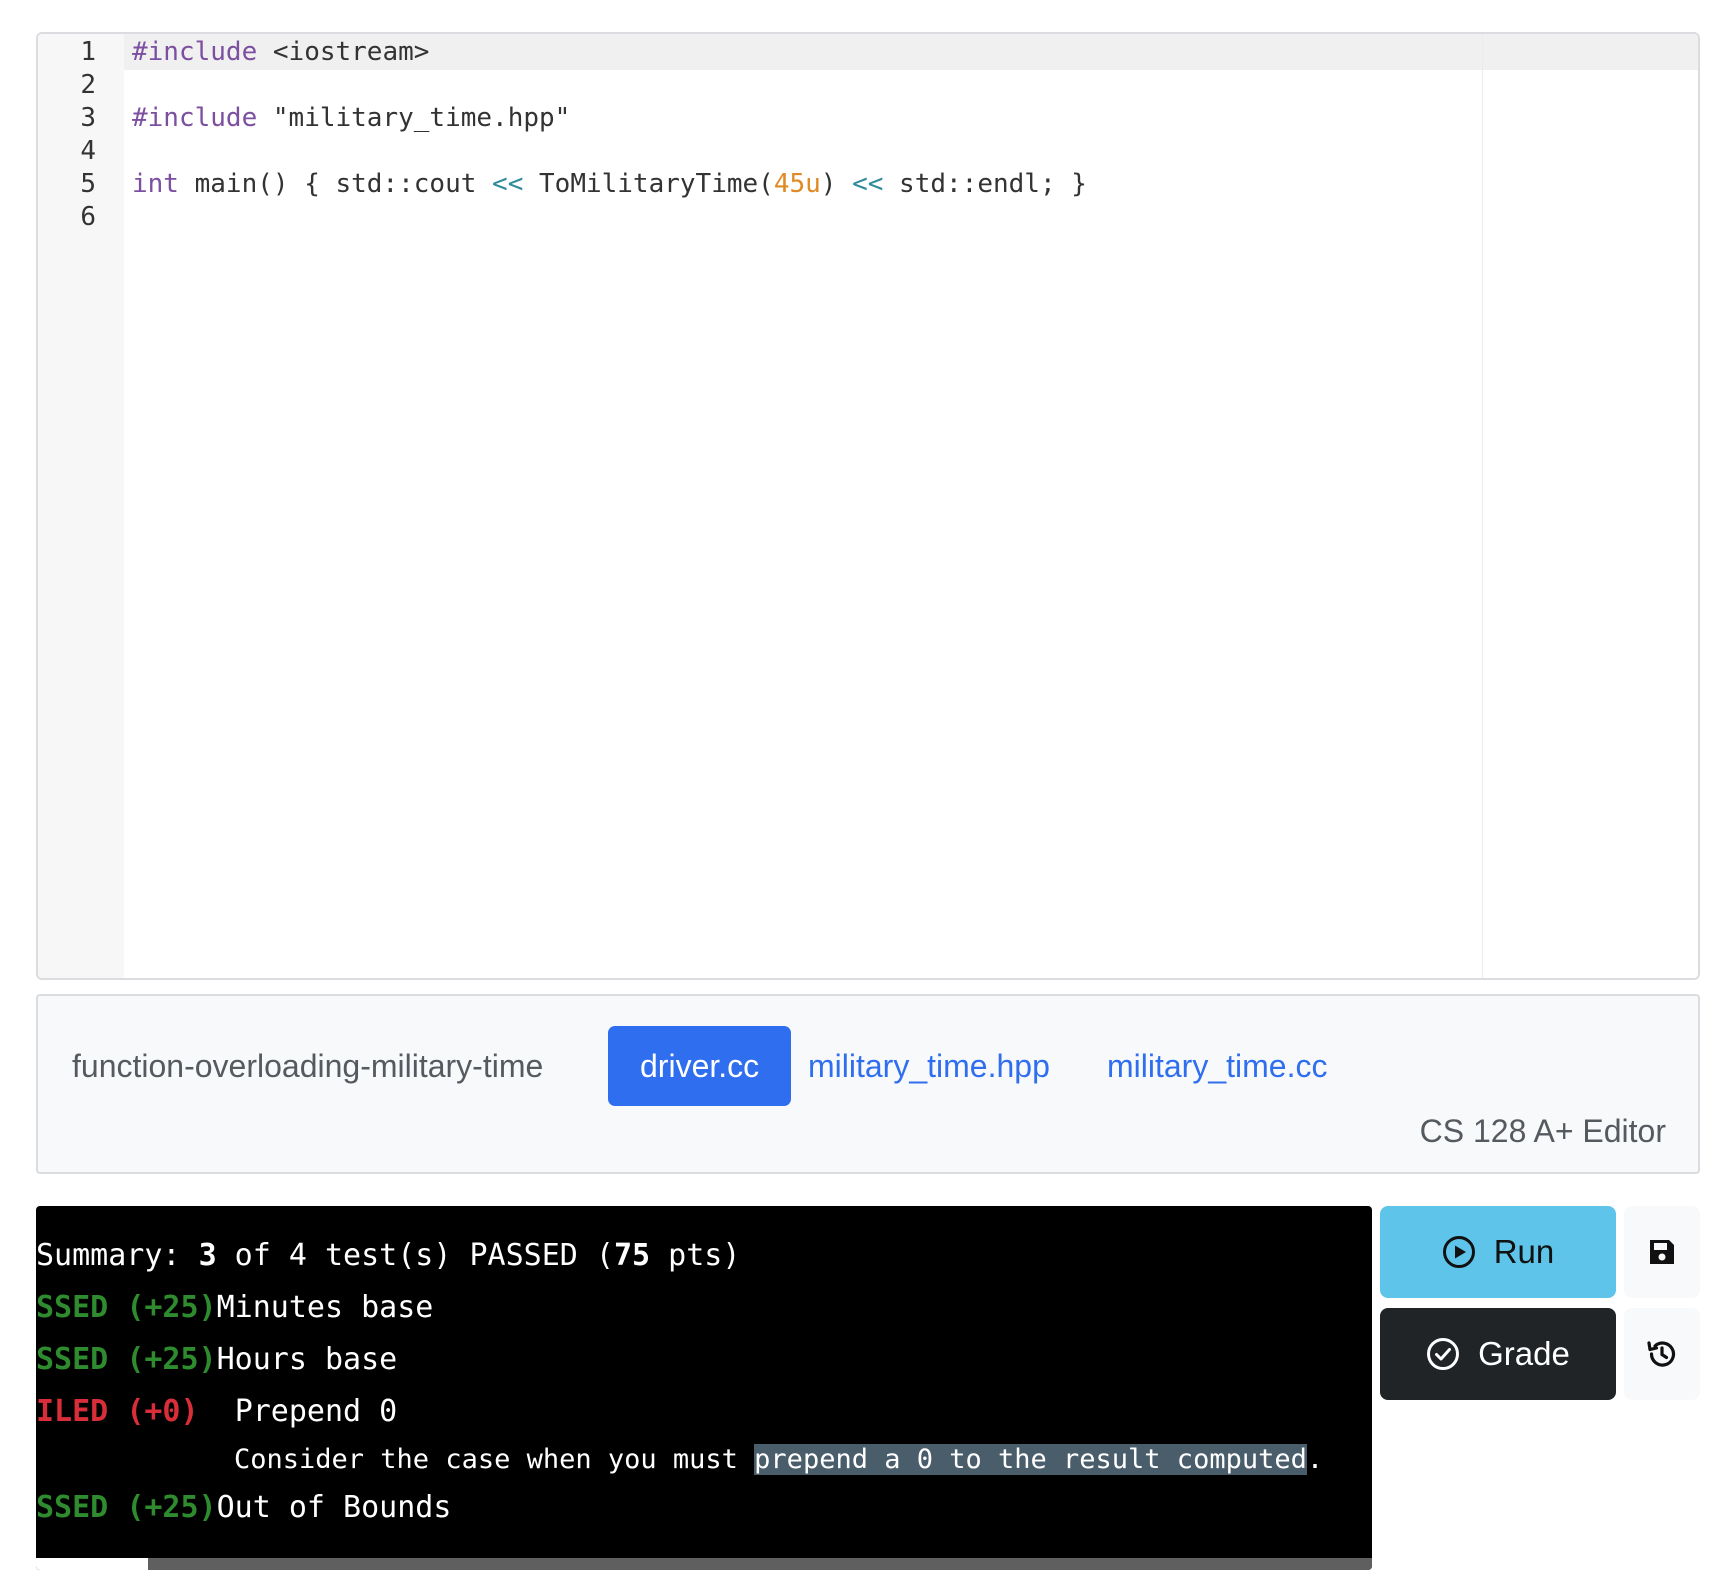  I want to click on play-circle-icon, so click(1459, 1252).